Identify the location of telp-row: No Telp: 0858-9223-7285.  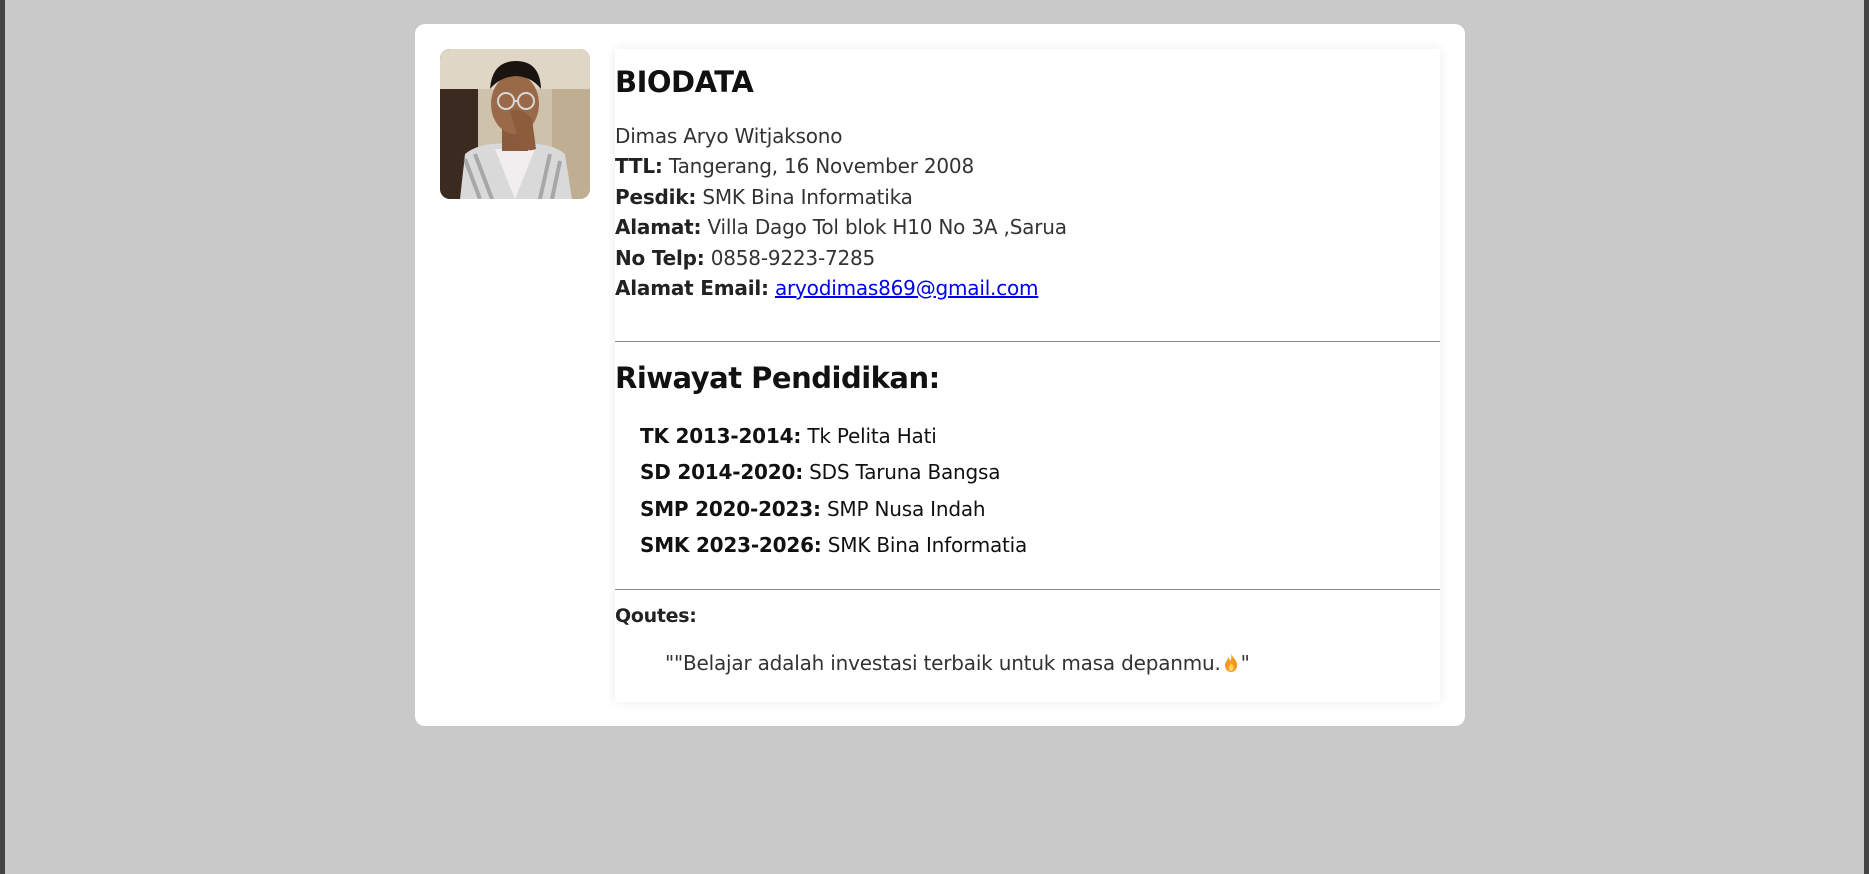
(745, 258).